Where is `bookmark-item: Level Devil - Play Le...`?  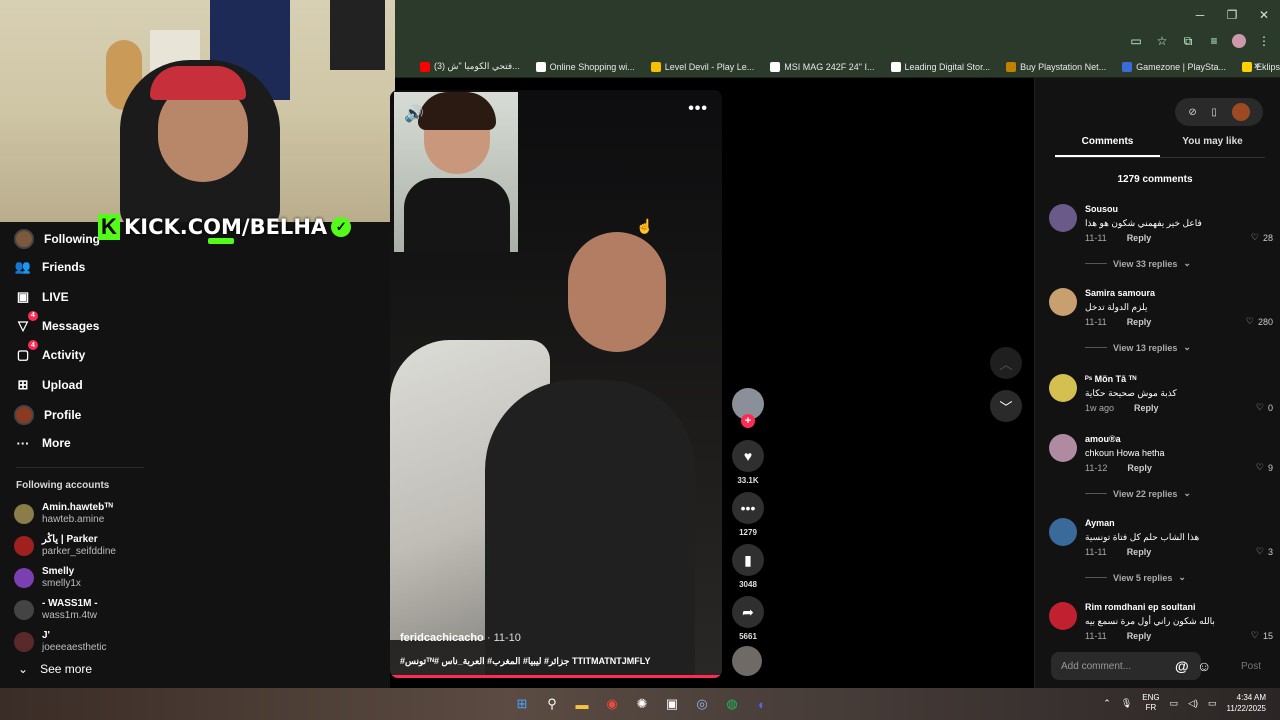 bookmark-item: Level Devil - Play Le... is located at coordinates (702, 66).